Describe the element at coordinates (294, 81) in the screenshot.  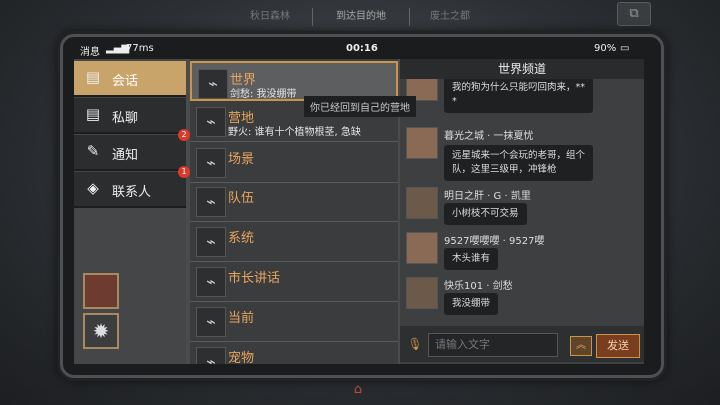
I see `channel-world: ⌁ 世界 剑愁: 我没绷带` at that location.